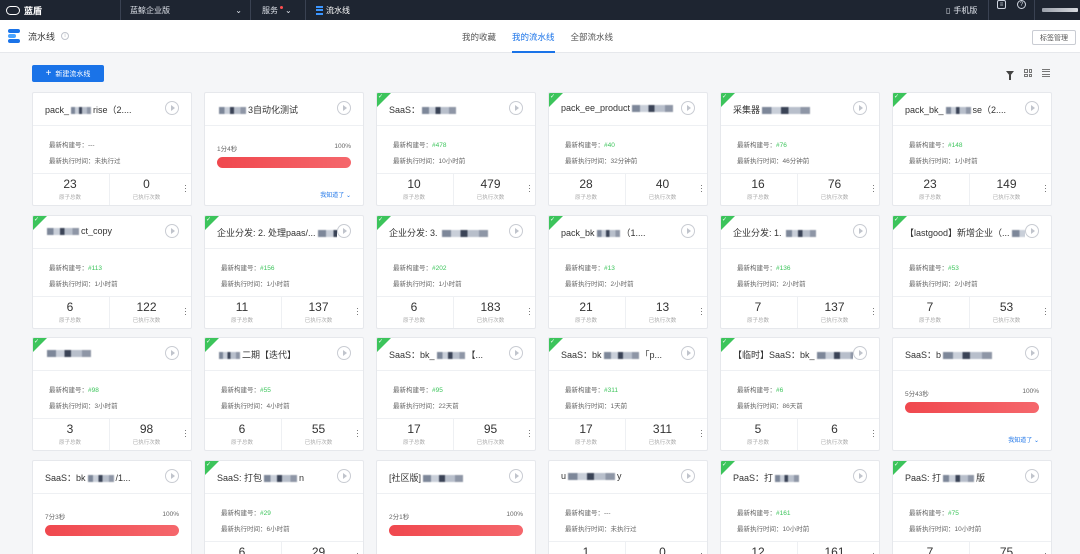 The width and height of the screenshot is (1080, 554). What do you see at coordinates (24, 10) in the screenshot?
I see `brand-logo: 蓝盾` at bounding box center [24, 10].